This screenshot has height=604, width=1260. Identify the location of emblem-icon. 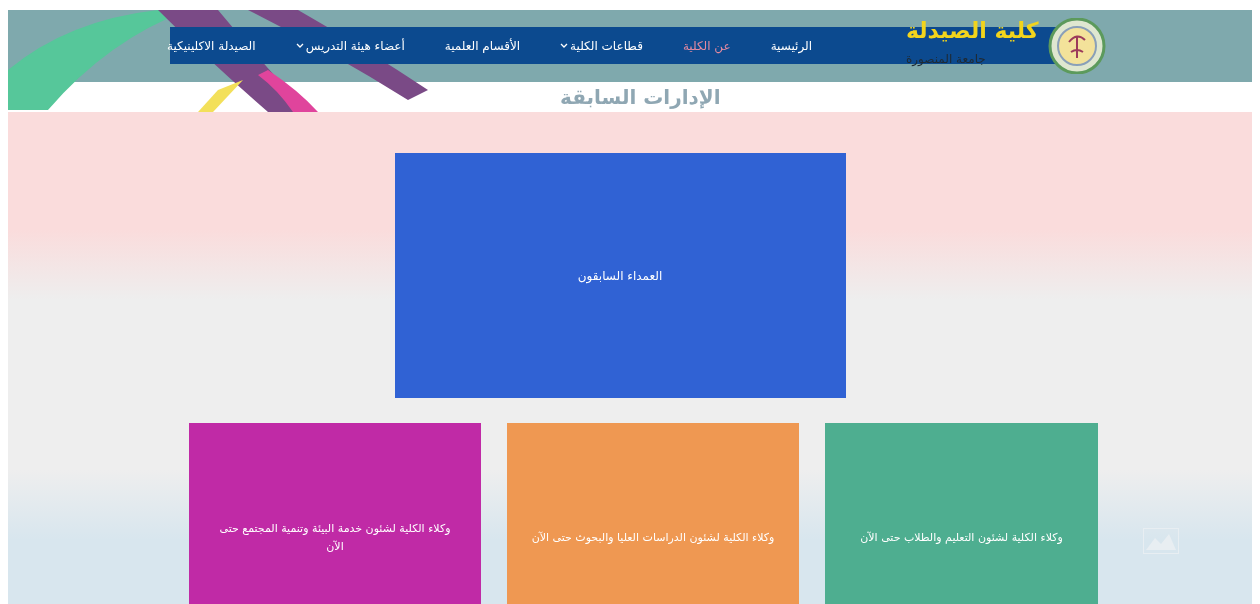
(1076, 46).